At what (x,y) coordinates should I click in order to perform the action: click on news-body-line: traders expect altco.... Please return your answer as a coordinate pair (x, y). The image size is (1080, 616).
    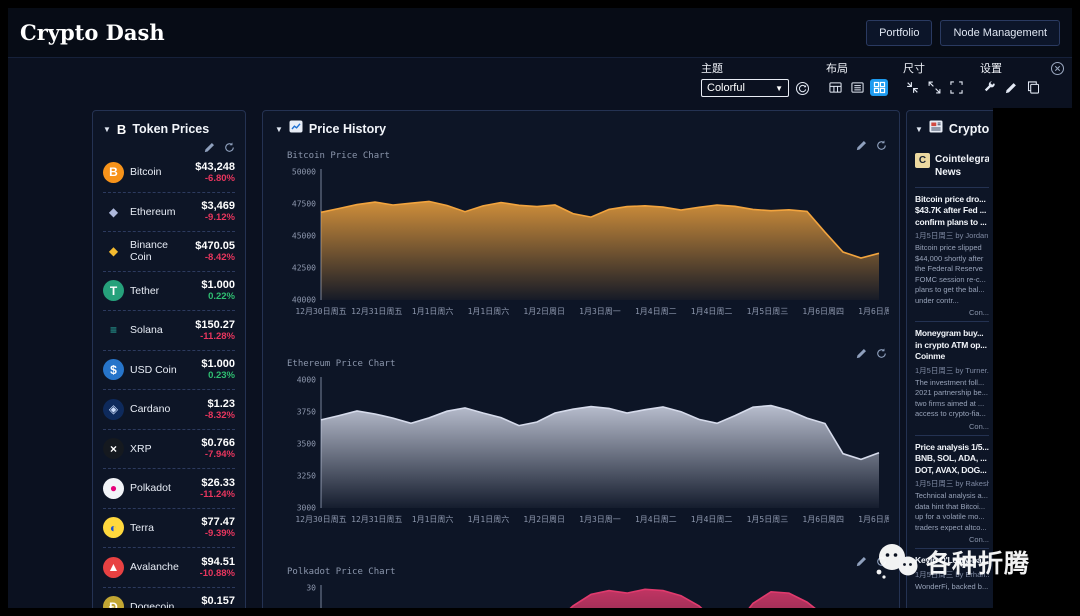
    Looking at the image, I should click on (951, 527).